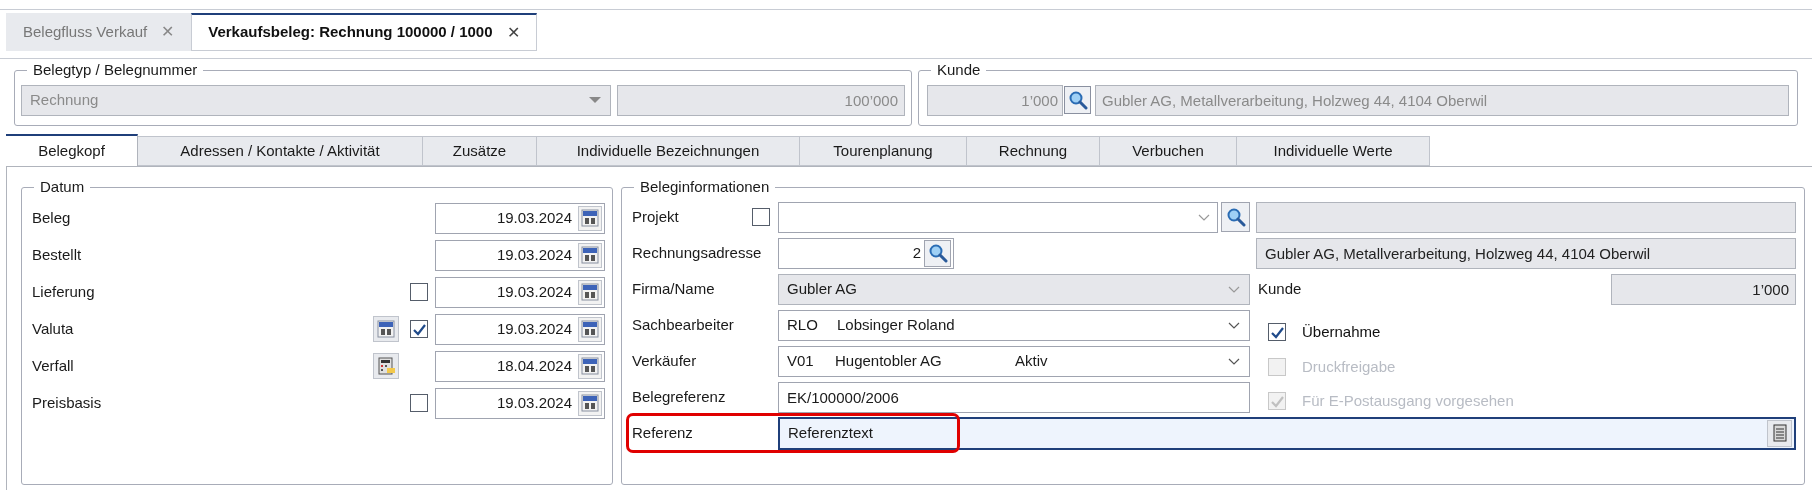  What do you see at coordinates (53, 365) in the screenshot?
I see `field-label: Verfall` at bounding box center [53, 365].